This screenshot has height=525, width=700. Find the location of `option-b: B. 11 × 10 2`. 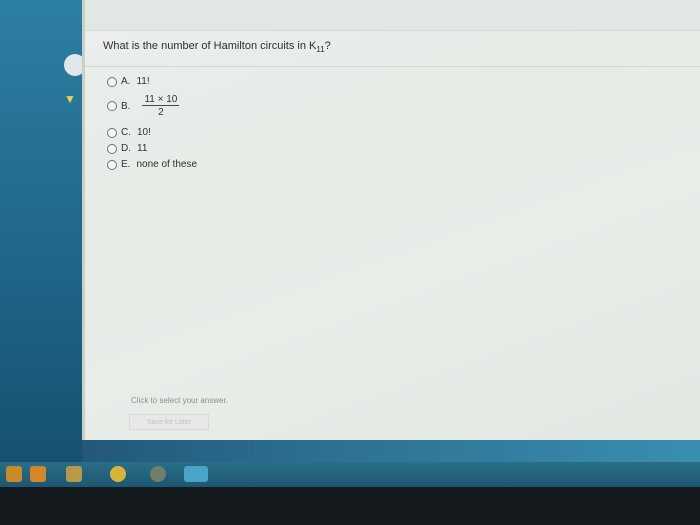

option-b: B. 11 × 10 2 is located at coordinates (143, 106).